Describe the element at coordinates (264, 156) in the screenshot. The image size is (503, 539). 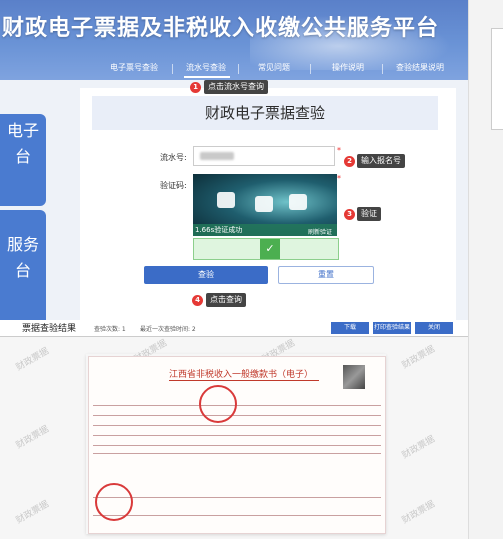
I see `serial-number-input` at that location.